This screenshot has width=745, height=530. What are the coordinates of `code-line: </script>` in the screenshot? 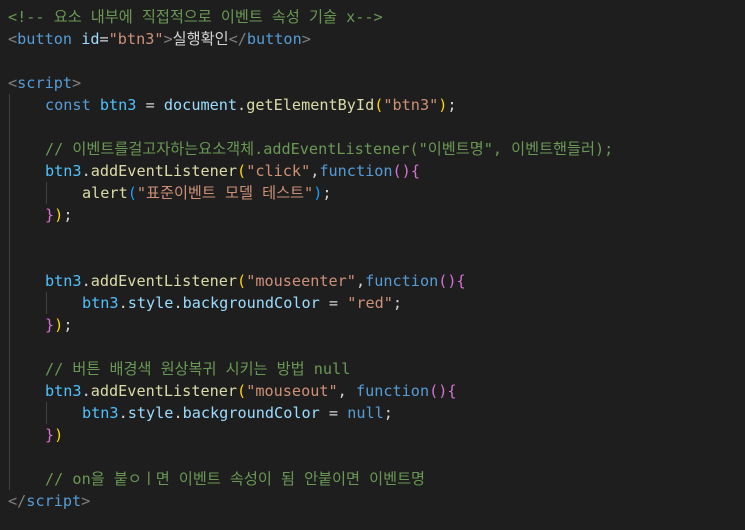 It's located at (372, 501).